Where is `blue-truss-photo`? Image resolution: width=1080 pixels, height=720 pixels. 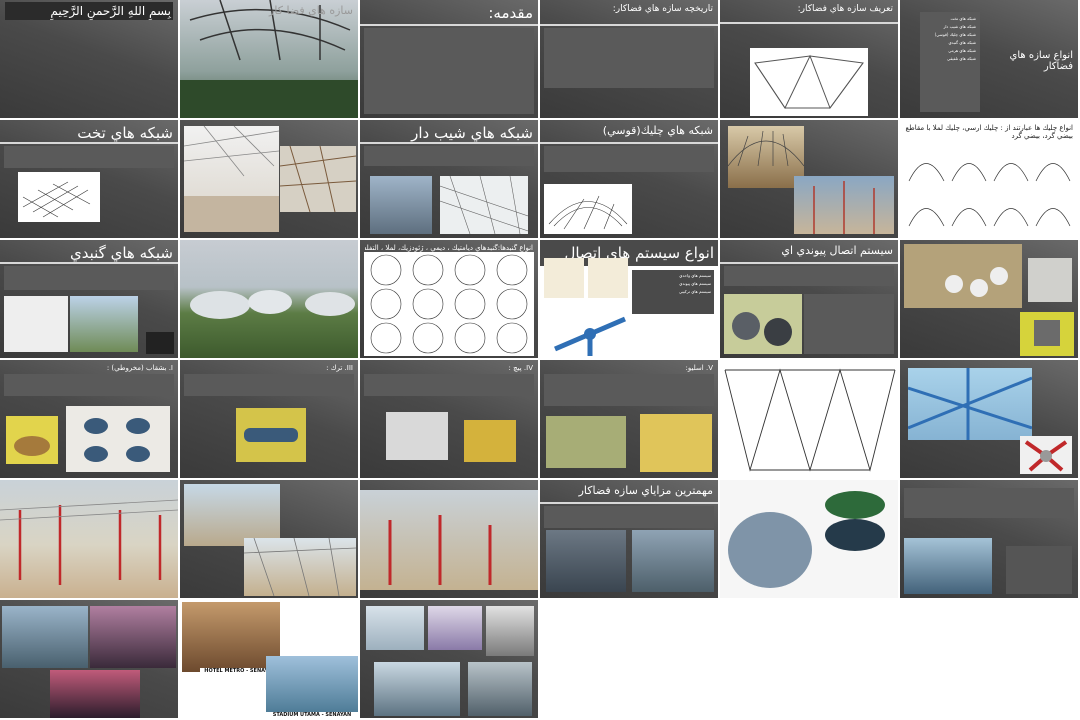 blue-truss-photo is located at coordinates (970, 404).